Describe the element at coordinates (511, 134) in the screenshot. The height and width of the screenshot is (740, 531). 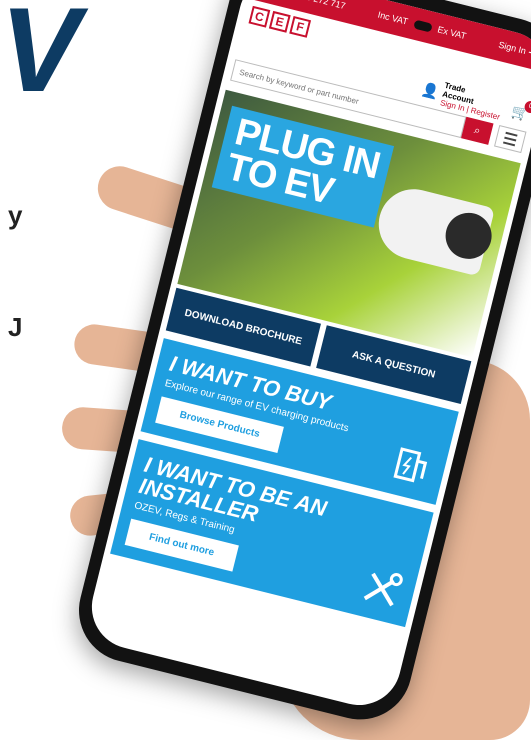
I see `hamburger-icon` at that location.